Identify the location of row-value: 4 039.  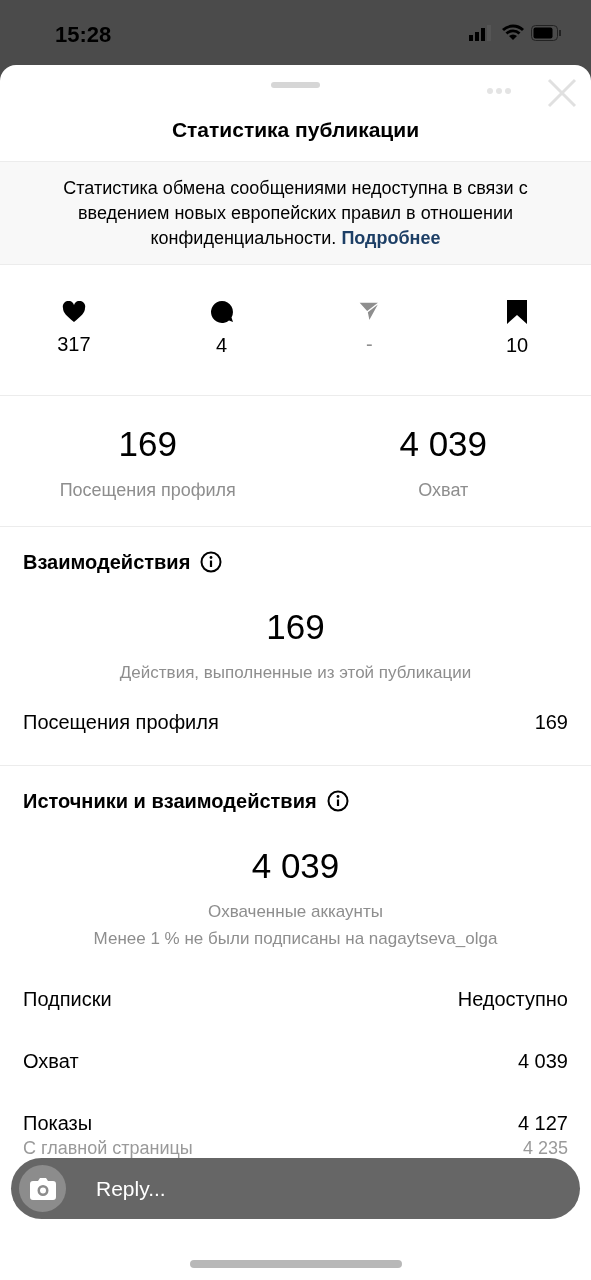
(542, 1061).